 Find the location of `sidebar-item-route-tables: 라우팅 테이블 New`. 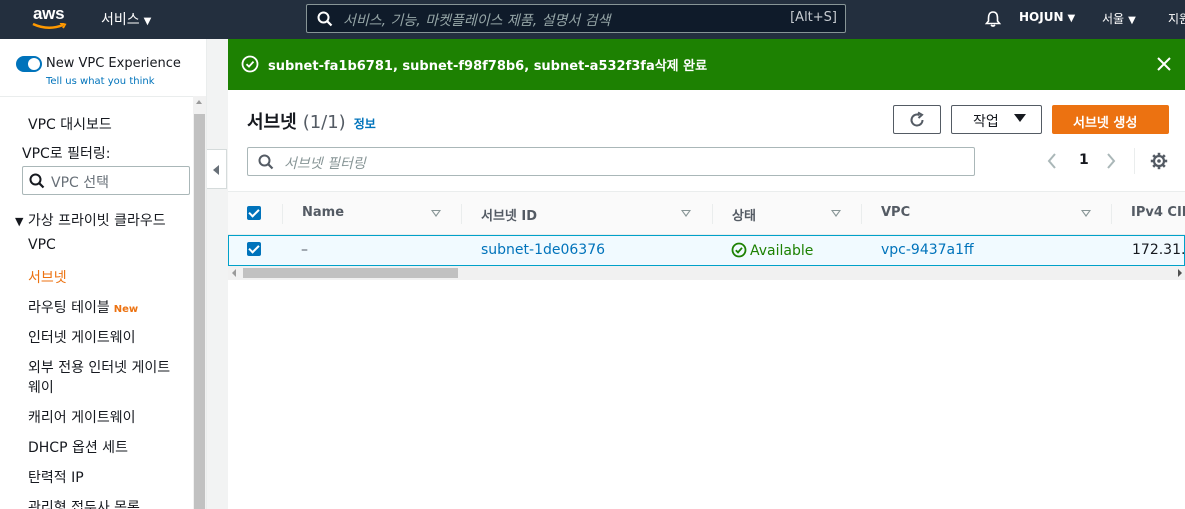

sidebar-item-route-tables: 라우팅 테이블 New is located at coordinates (83, 307).